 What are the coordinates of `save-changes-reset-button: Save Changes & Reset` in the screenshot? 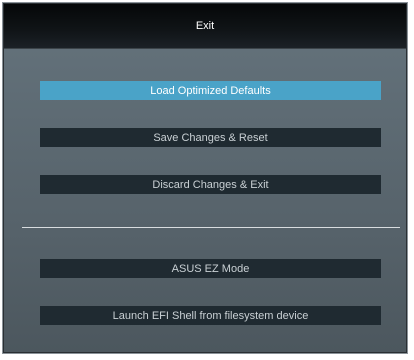 It's located at (210, 137).